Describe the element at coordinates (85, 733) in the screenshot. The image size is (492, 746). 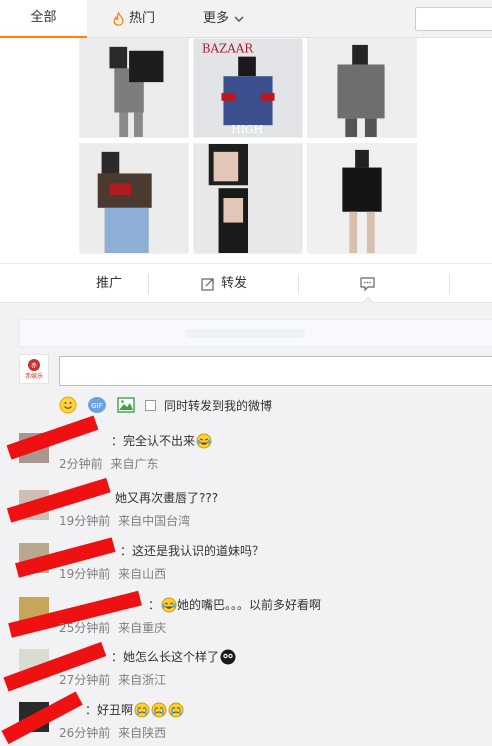
I see `comment-time: 26分钟前` at that location.